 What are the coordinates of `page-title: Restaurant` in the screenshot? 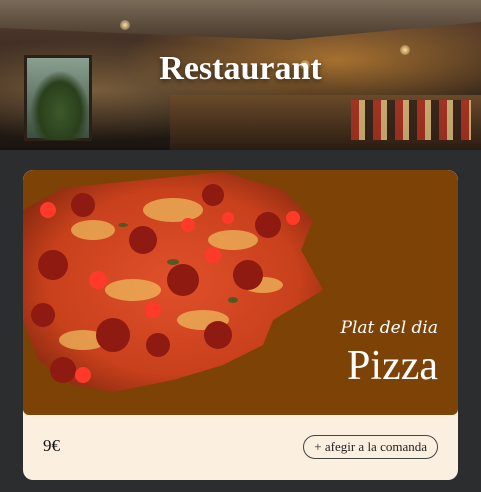 It's located at (240, 68).